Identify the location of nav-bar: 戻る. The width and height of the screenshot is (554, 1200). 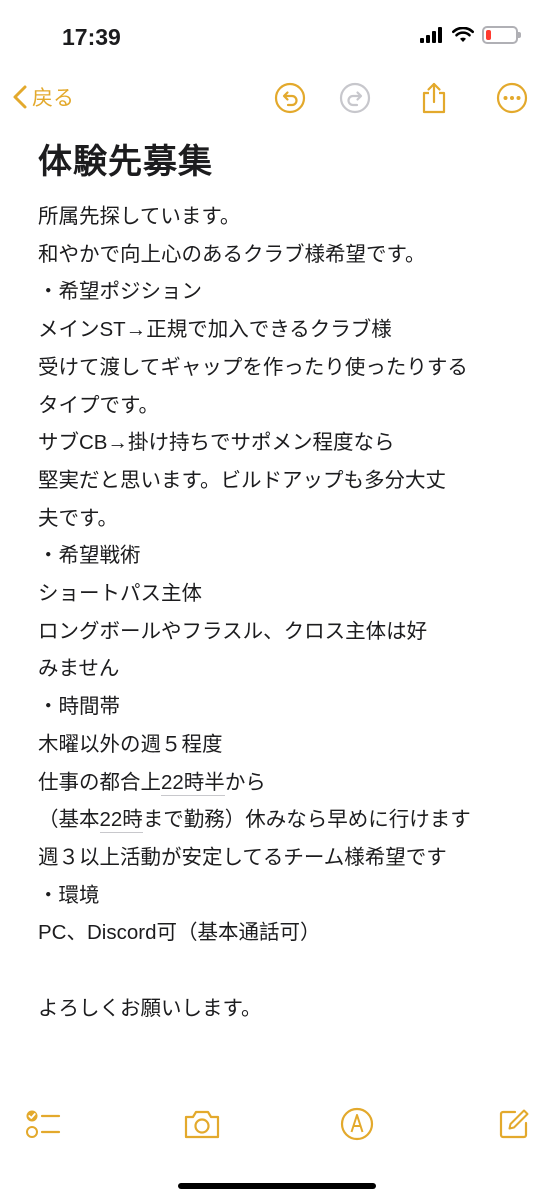
(277, 99).